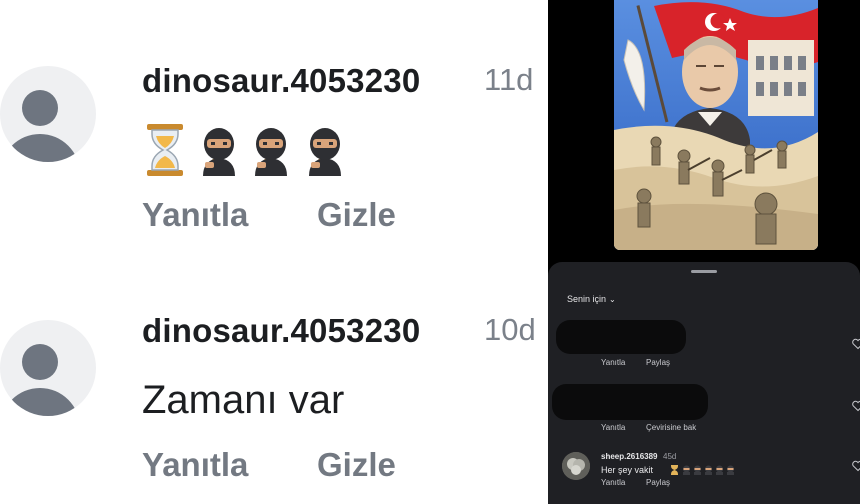 This screenshot has width=860, height=504. Describe the element at coordinates (587, 299) in the screenshot. I see `comment-sort-label: Senin için` at that location.